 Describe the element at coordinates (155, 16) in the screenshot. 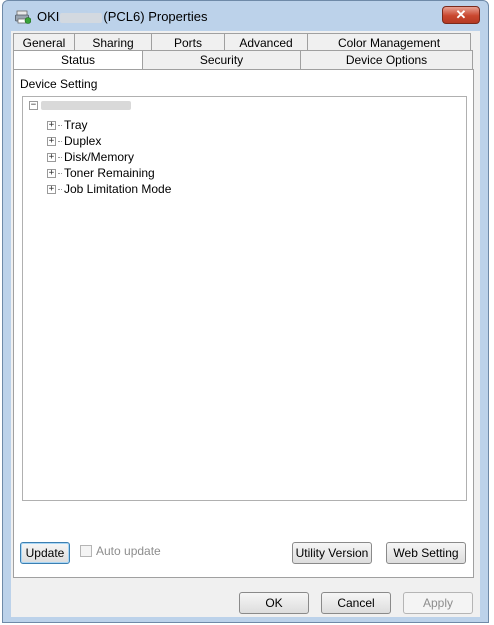

I see `title-suffix: (PCL6) Properties` at that location.